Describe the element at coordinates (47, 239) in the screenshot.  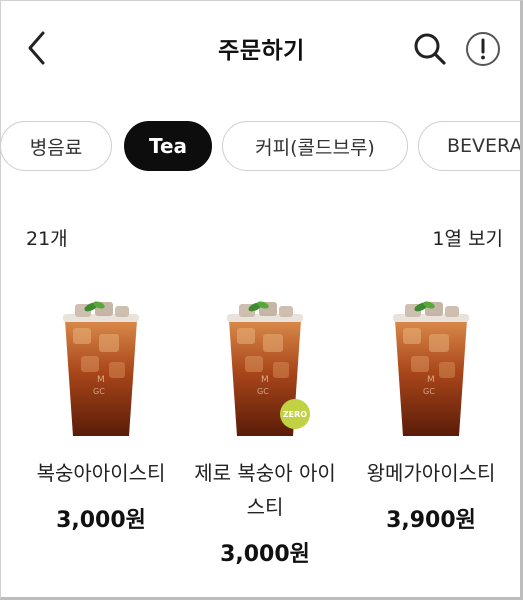
I see `item-count: 21개` at that location.